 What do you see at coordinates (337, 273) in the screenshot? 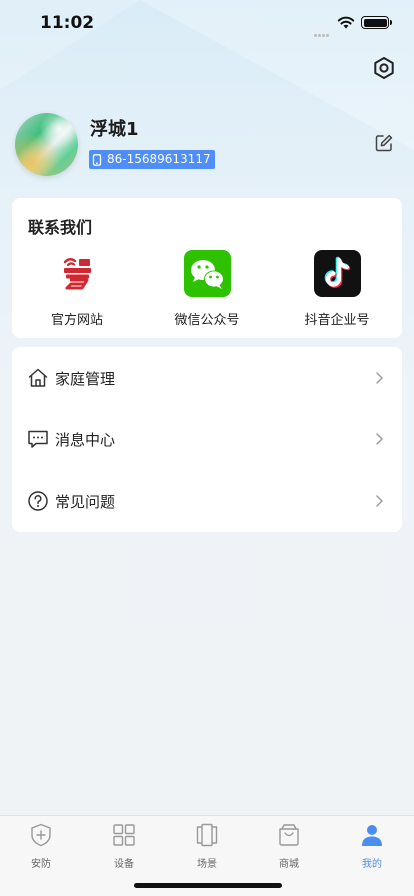
I see `douyin-icon` at bounding box center [337, 273].